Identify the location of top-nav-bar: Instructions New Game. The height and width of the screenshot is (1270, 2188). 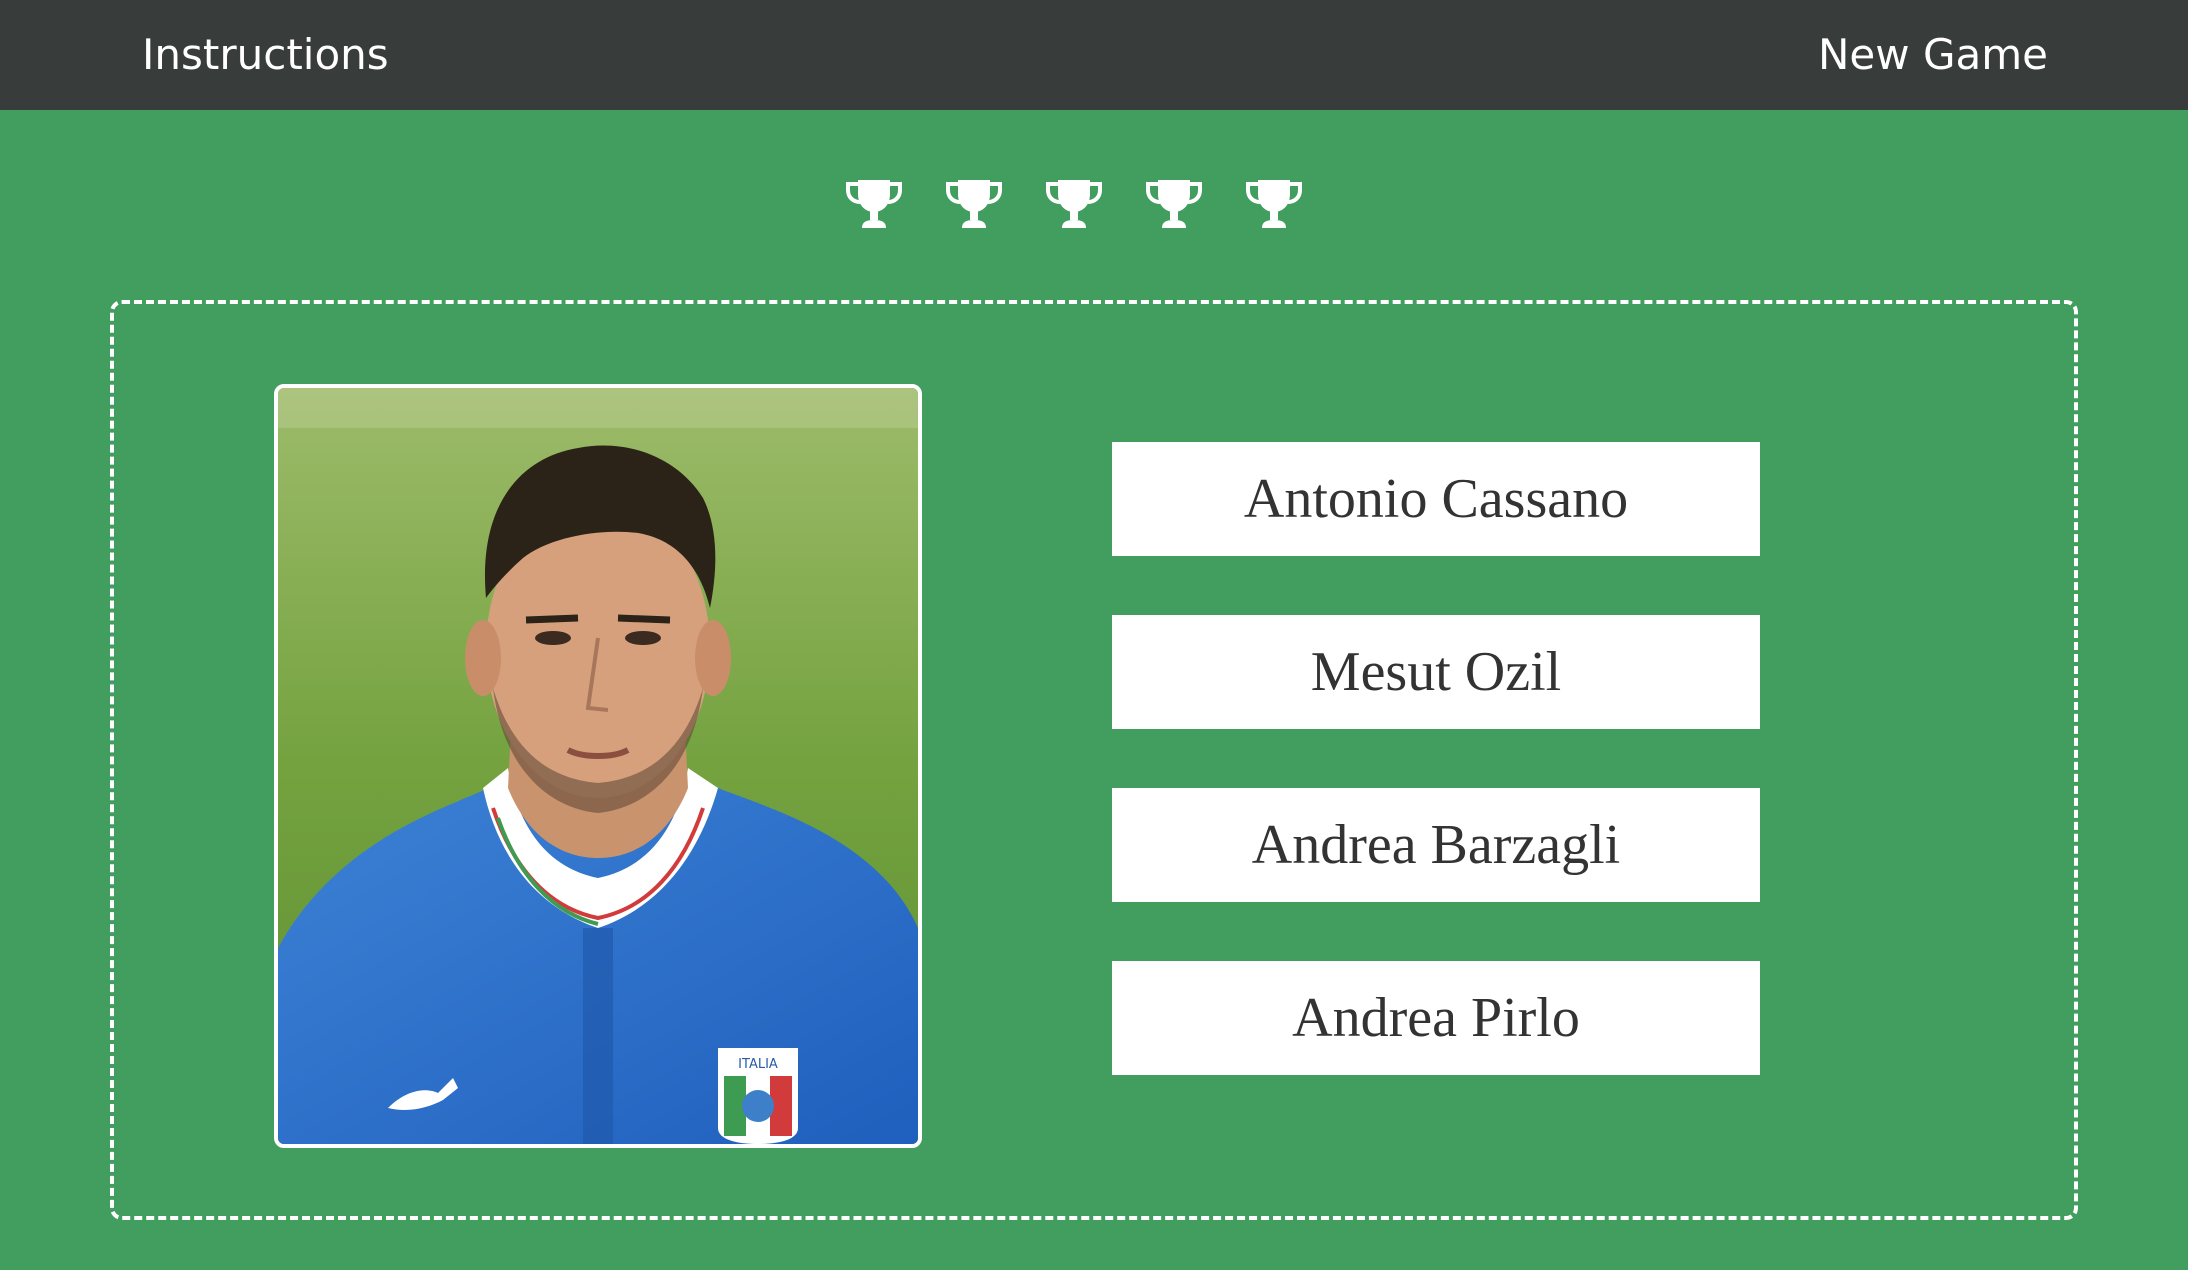
(1094, 55).